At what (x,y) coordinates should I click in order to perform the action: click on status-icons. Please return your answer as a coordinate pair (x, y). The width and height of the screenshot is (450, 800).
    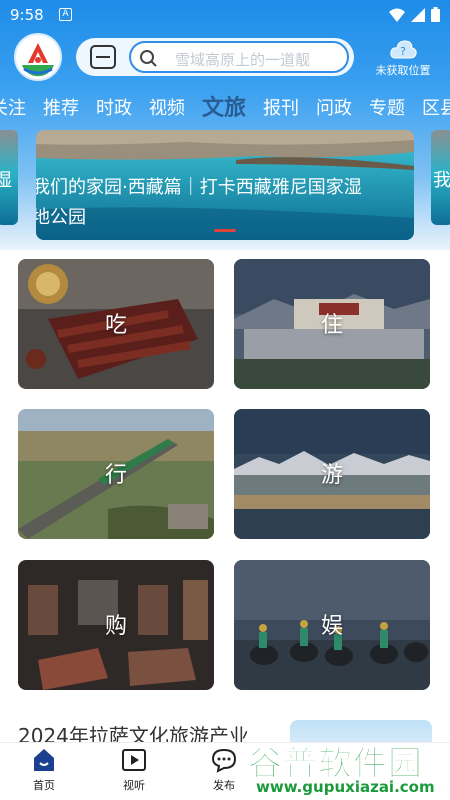
    Looking at the image, I should click on (414, 14).